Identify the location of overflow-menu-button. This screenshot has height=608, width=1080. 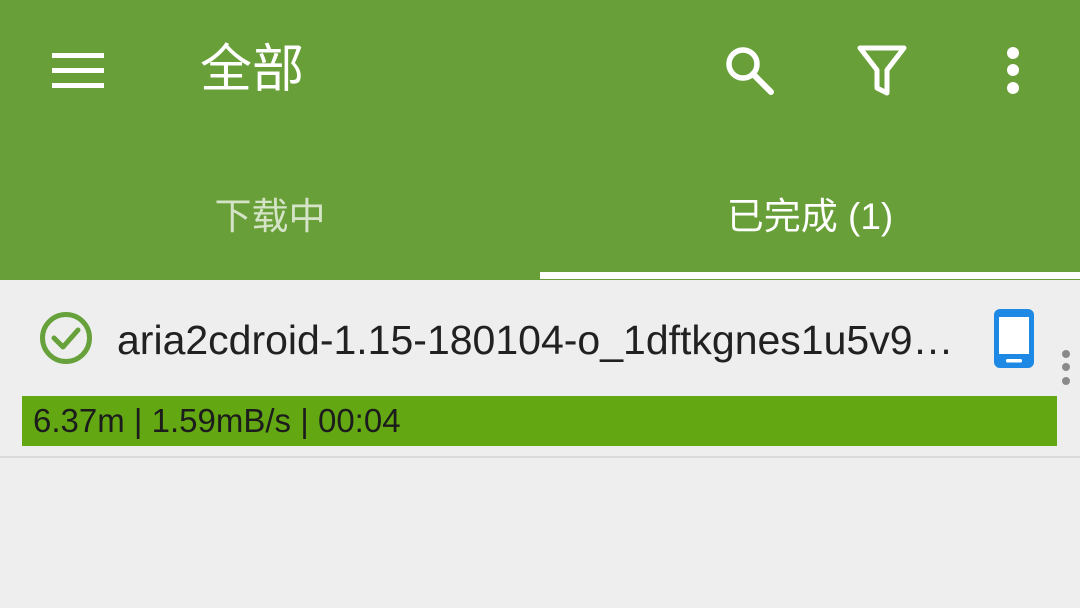
(1013, 70).